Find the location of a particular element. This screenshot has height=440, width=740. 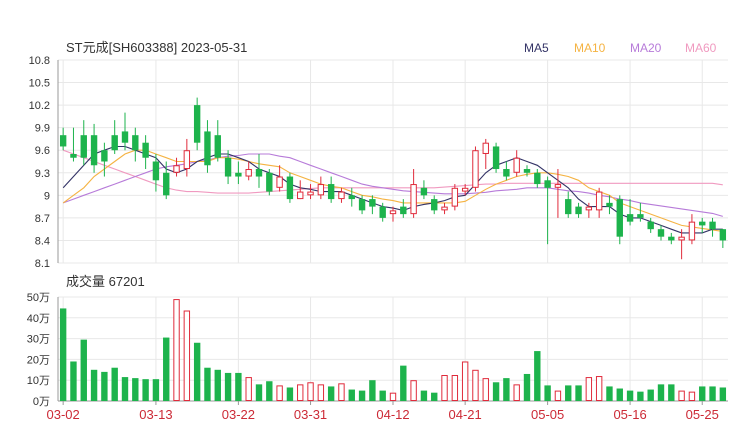

legend-ma5: MA5 is located at coordinates (536, 48).